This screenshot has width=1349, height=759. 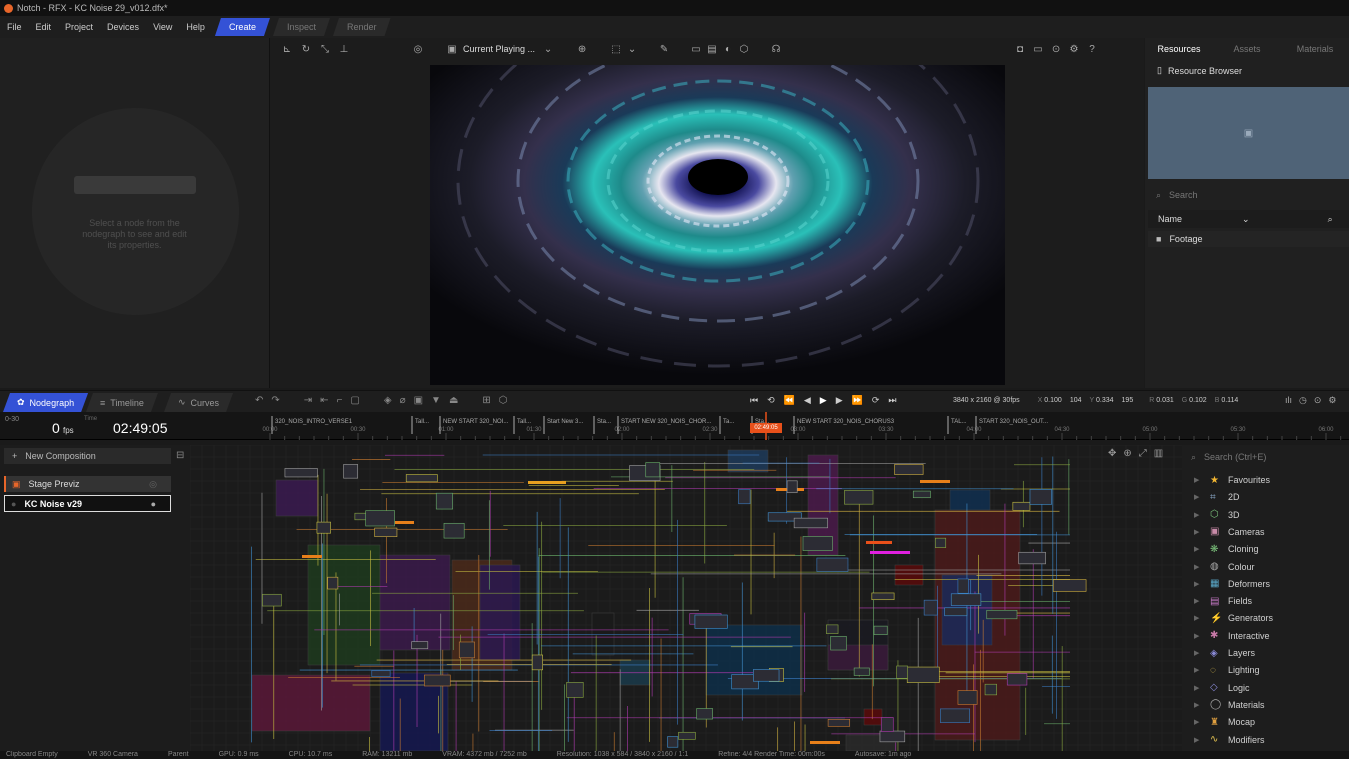 What do you see at coordinates (275, 400) in the screenshot?
I see `redo-icon: ↷` at bounding box center [275, 400].